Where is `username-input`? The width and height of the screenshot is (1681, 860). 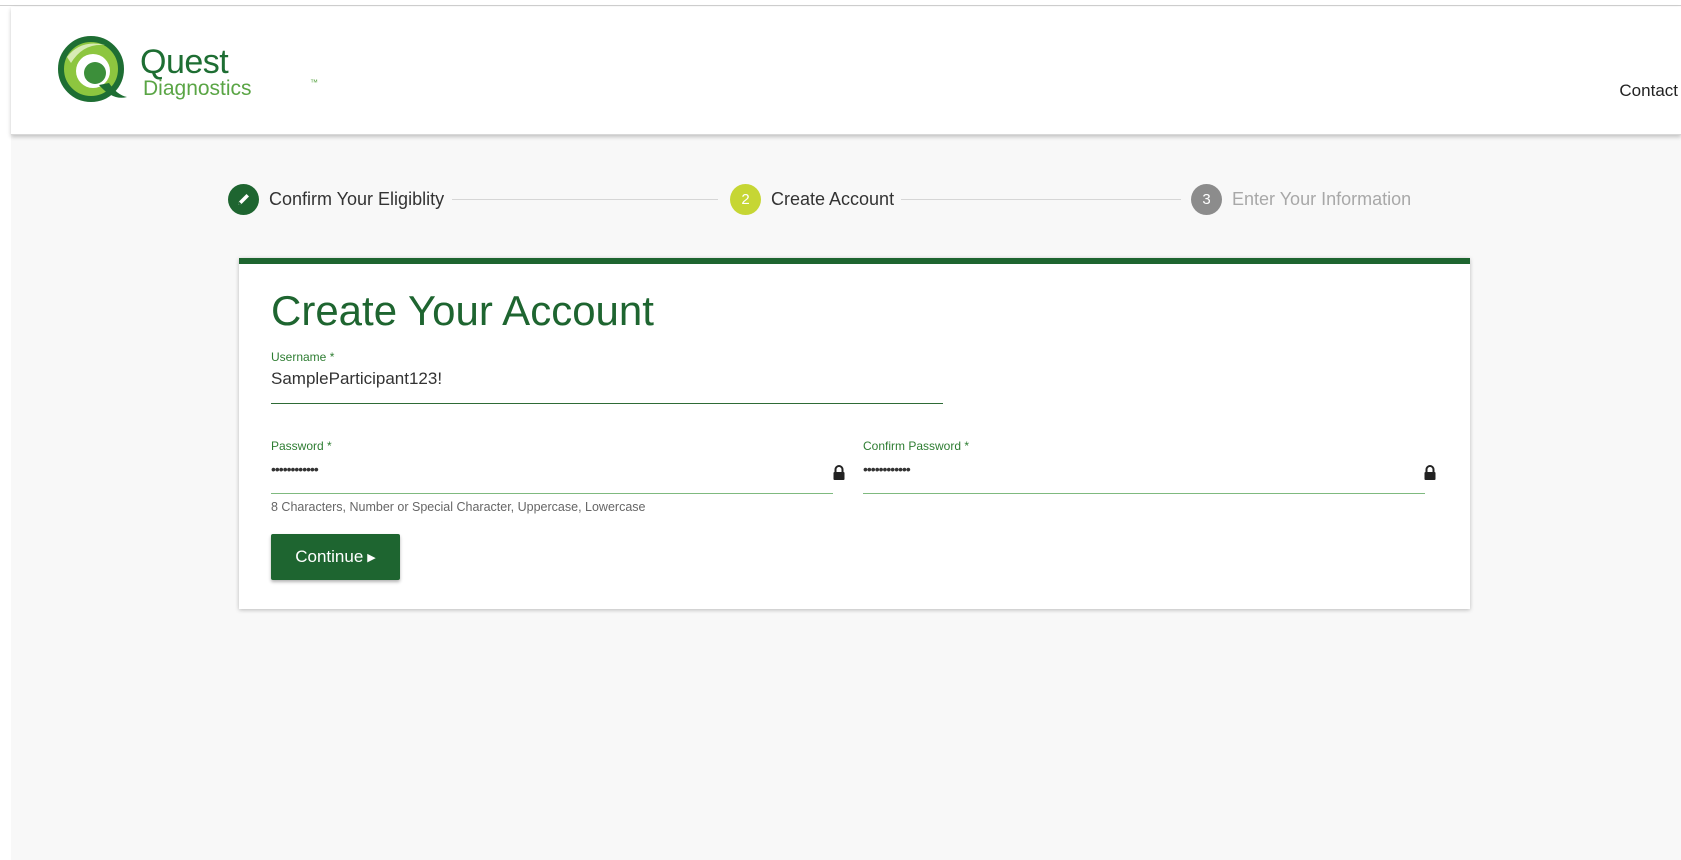
username-input is located at coordinates (607, 379).